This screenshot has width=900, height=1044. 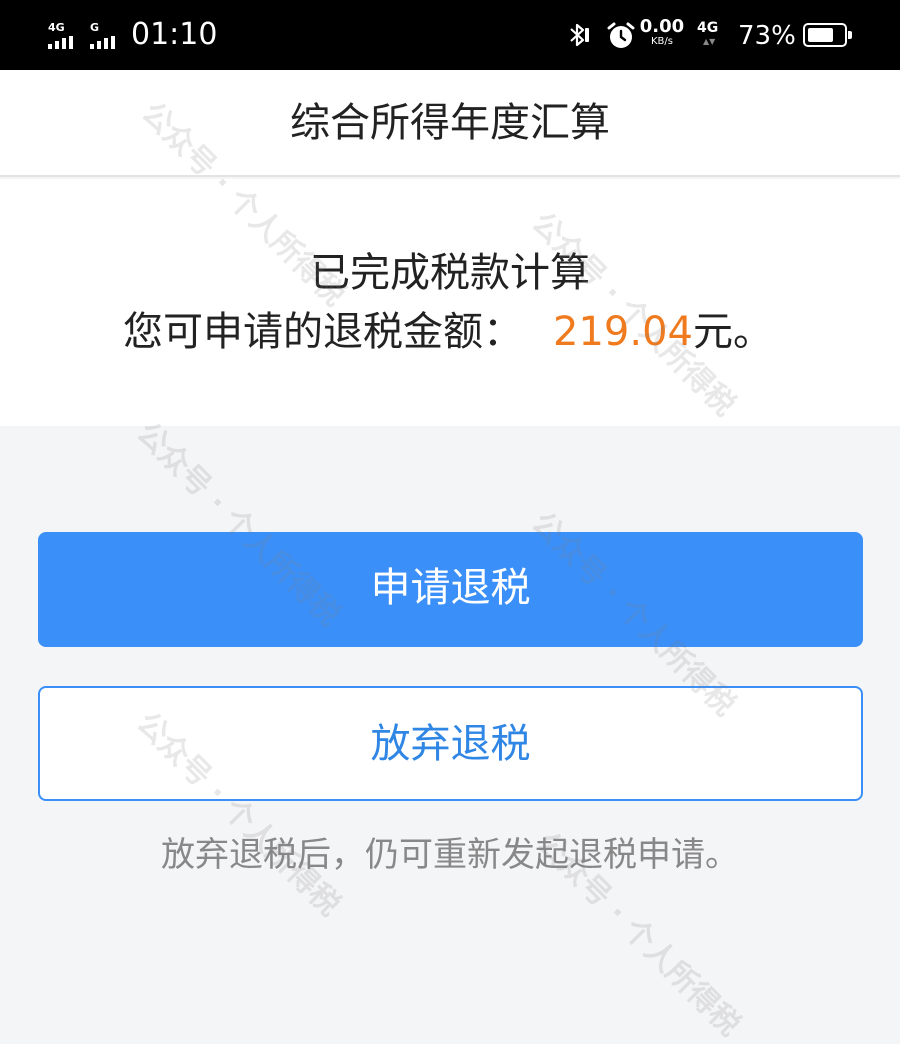 I want to click on bluetooth-icon, so click(x=579, y=35).